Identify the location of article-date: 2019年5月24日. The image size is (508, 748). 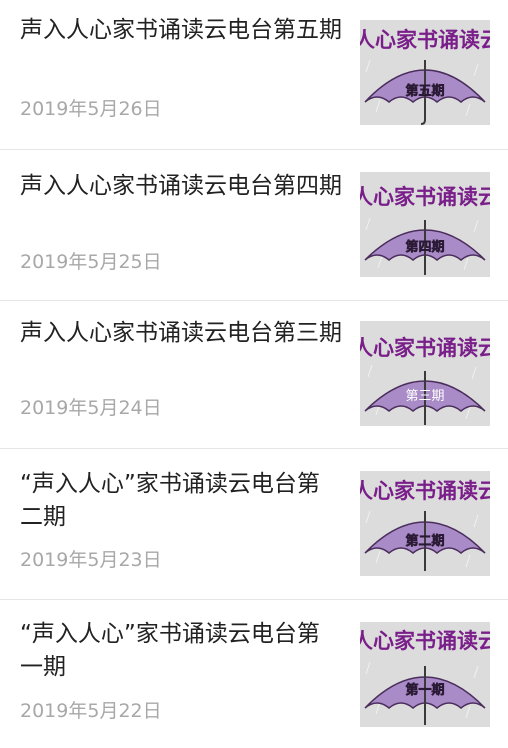
(91, 408).